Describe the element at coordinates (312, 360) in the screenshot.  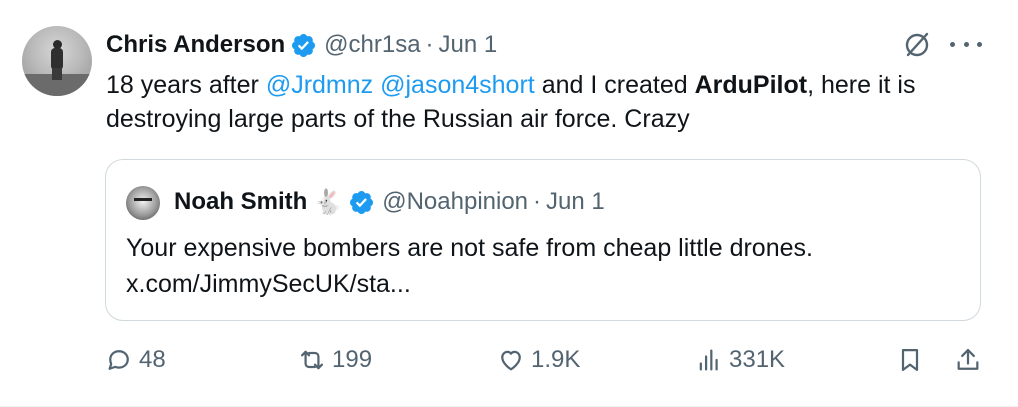
I see `repost-icon` at that location.